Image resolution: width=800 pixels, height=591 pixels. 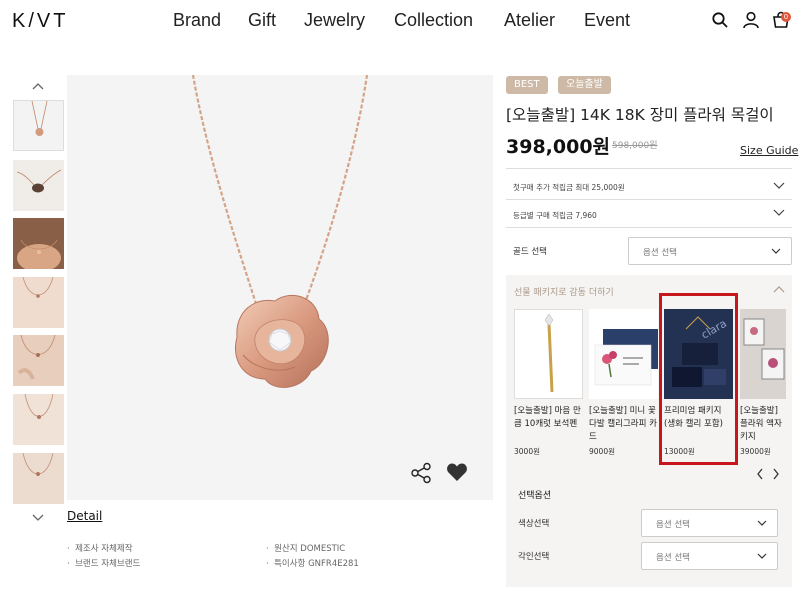 What do you see at coordinates (548, 354) in the screenshot?
I see `package-item-image-pen` at bounding box center [548, 354].